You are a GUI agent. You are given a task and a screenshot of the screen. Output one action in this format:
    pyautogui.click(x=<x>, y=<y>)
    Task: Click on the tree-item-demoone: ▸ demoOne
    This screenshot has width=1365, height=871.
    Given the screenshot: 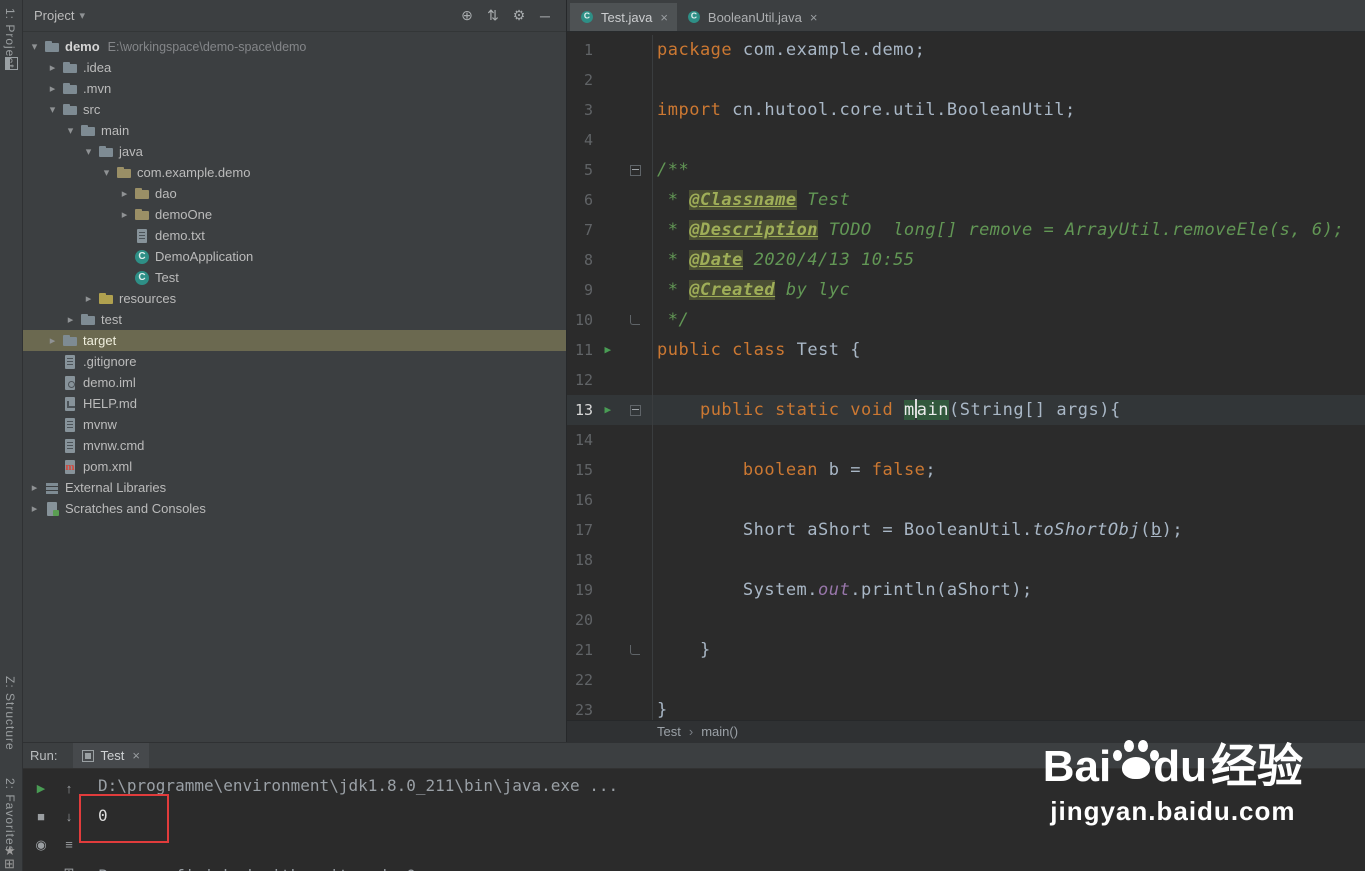 What is the action you would take?
    pyautogui.click(x=294, y=214)
    